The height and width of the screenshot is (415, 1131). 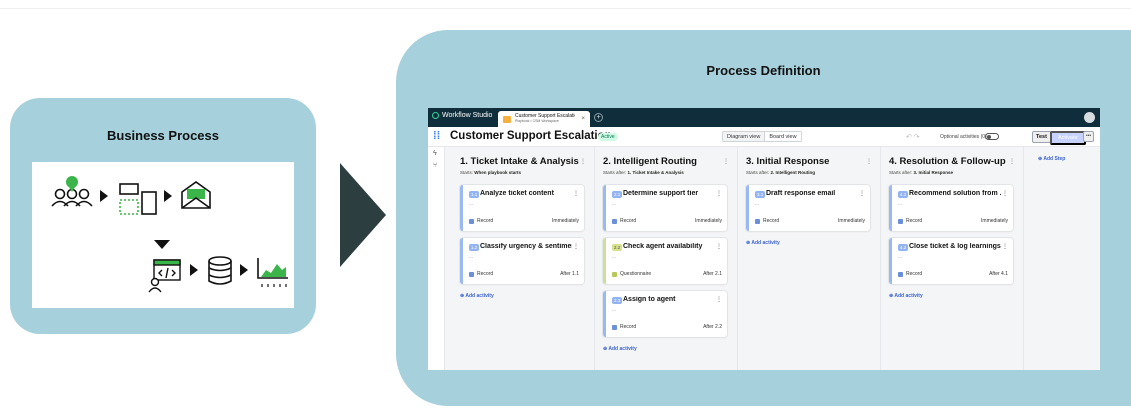 What do you see at coordinates (649, 299) in the screenshot?
I see `activity-name: Assign to agent` at bounding box center [649, 299].